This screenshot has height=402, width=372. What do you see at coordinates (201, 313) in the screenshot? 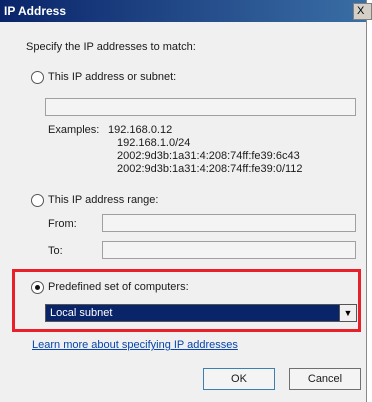
I see `predefined-set-select: Local subnet ▼` at bounding box center [201, 313].